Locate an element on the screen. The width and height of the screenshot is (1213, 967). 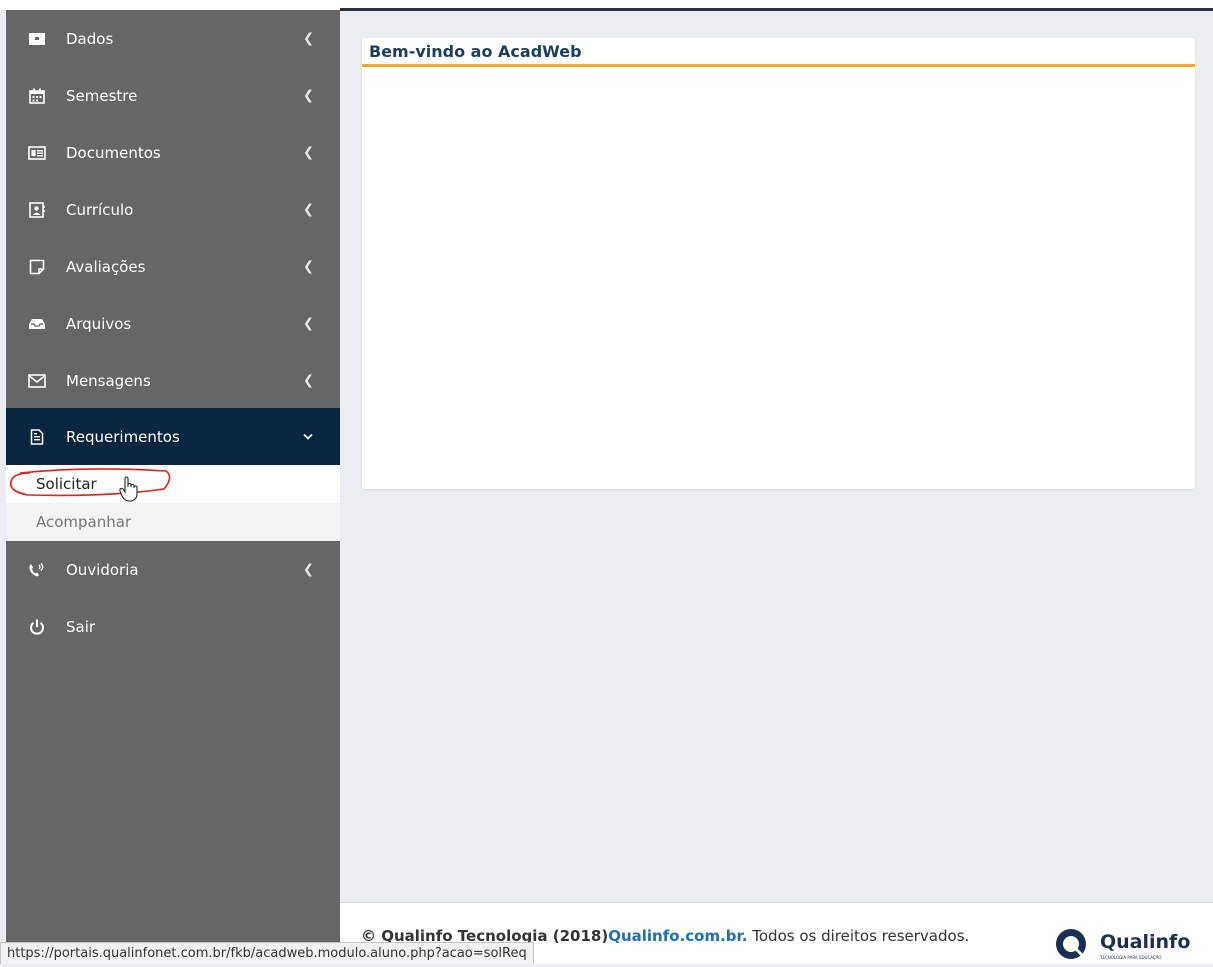
note-icon is located at coordinates (37, 267).